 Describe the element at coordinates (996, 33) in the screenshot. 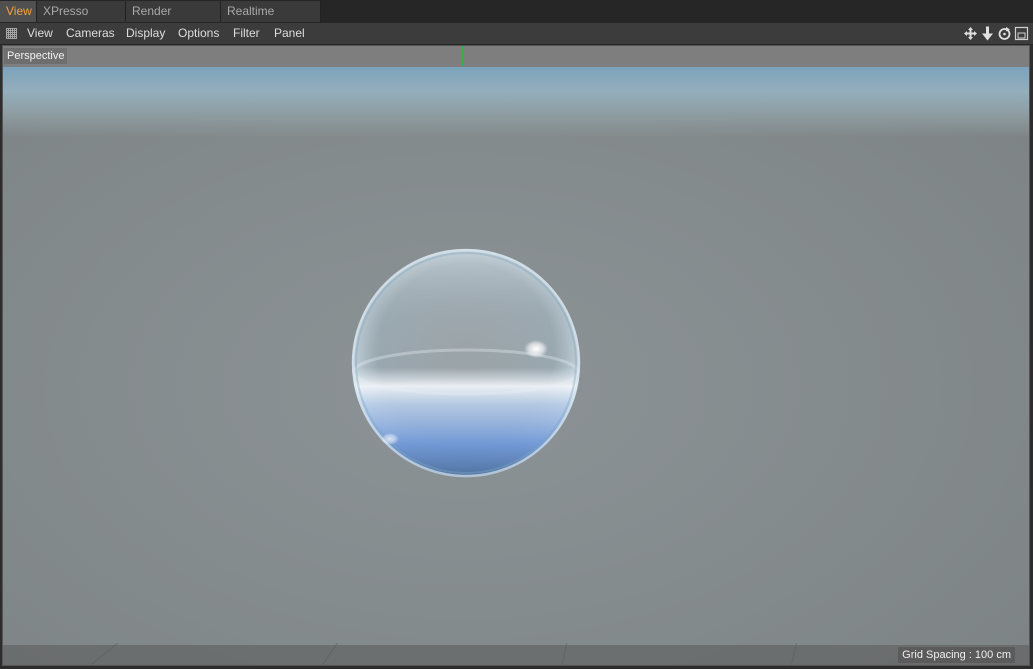

I see `navigation-icons` at that location.